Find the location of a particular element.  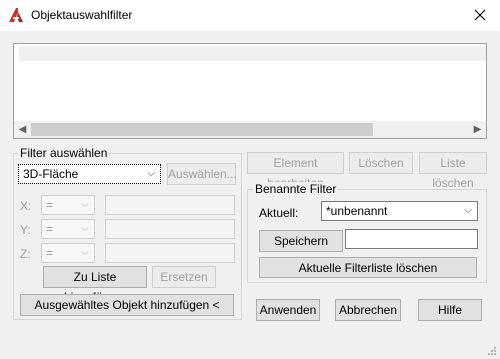

object-type-value: 3D-Fläche is located at coordinates (51, 174).